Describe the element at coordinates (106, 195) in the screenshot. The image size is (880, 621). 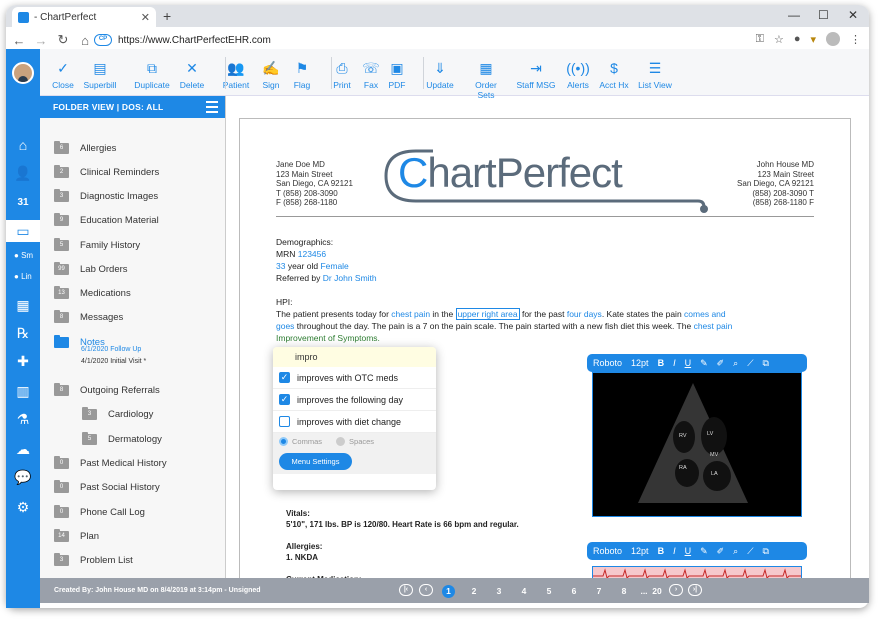
I see `folder-item: 3 Diagnostic Images` at that location.